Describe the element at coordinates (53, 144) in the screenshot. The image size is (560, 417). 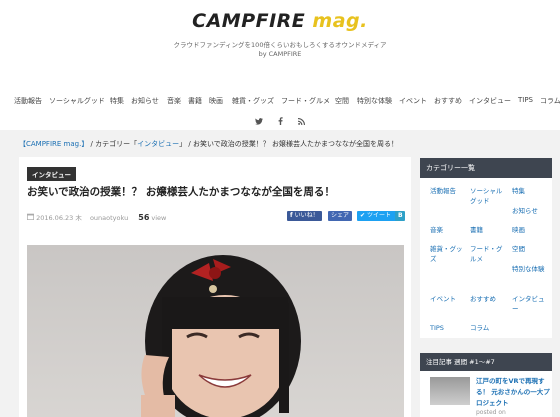
I see `breadcrumb-home: 【CAMPFIRE mag.】` at that location.